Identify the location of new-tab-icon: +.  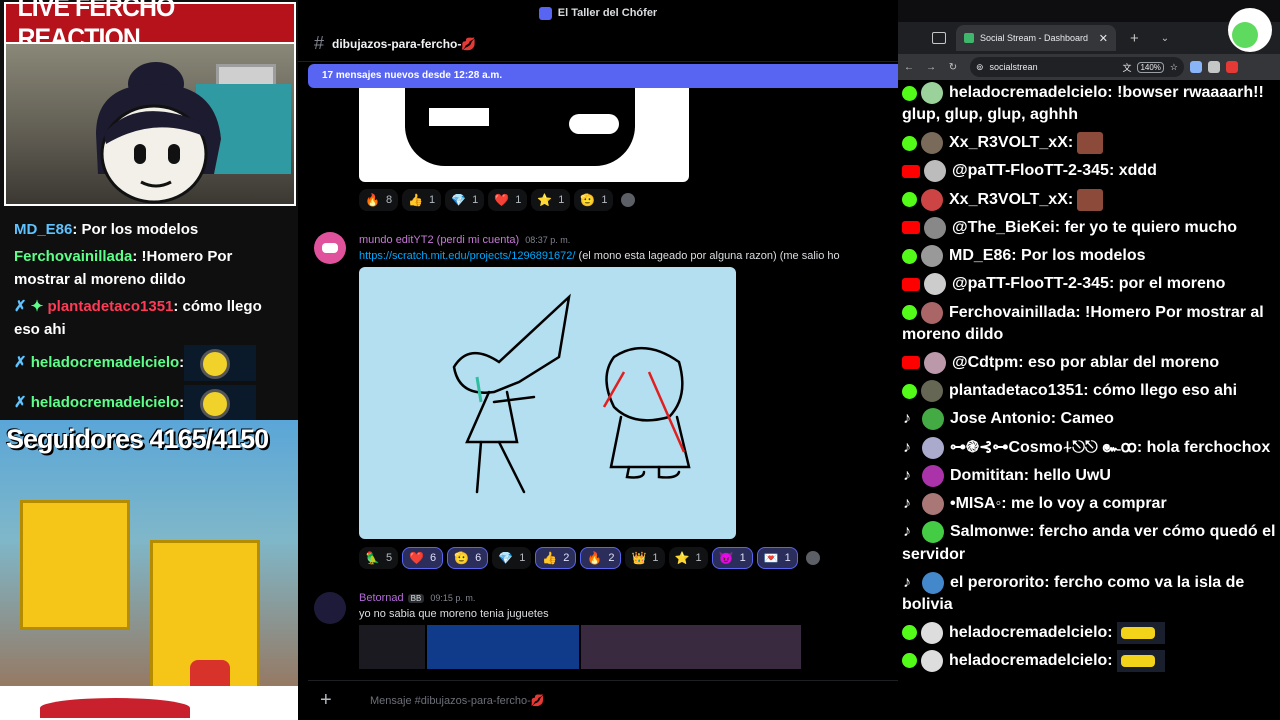
(1134, 38).